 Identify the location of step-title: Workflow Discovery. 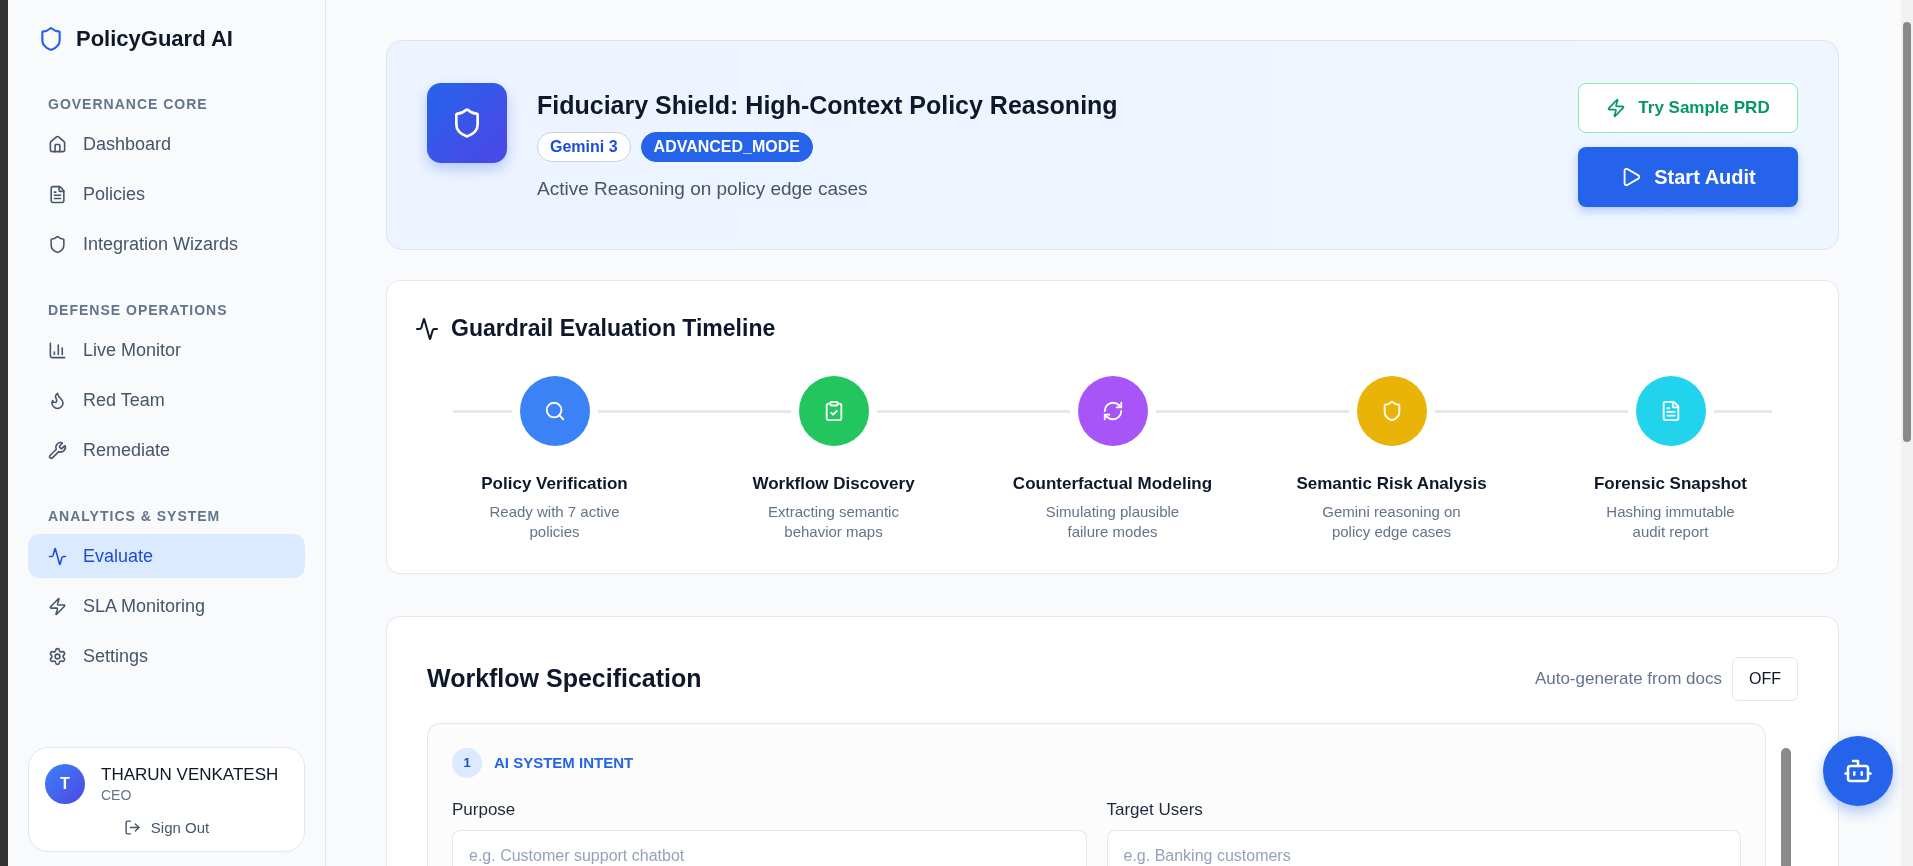
(833, 484).